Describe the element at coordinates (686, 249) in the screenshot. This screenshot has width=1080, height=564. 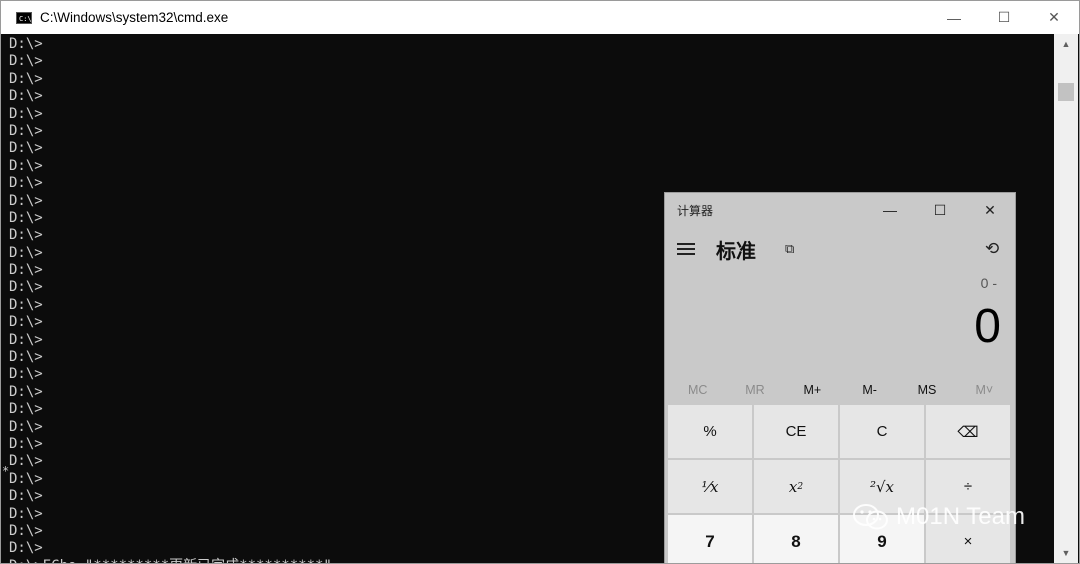
I see `hamburger-menu-icon` at that location.